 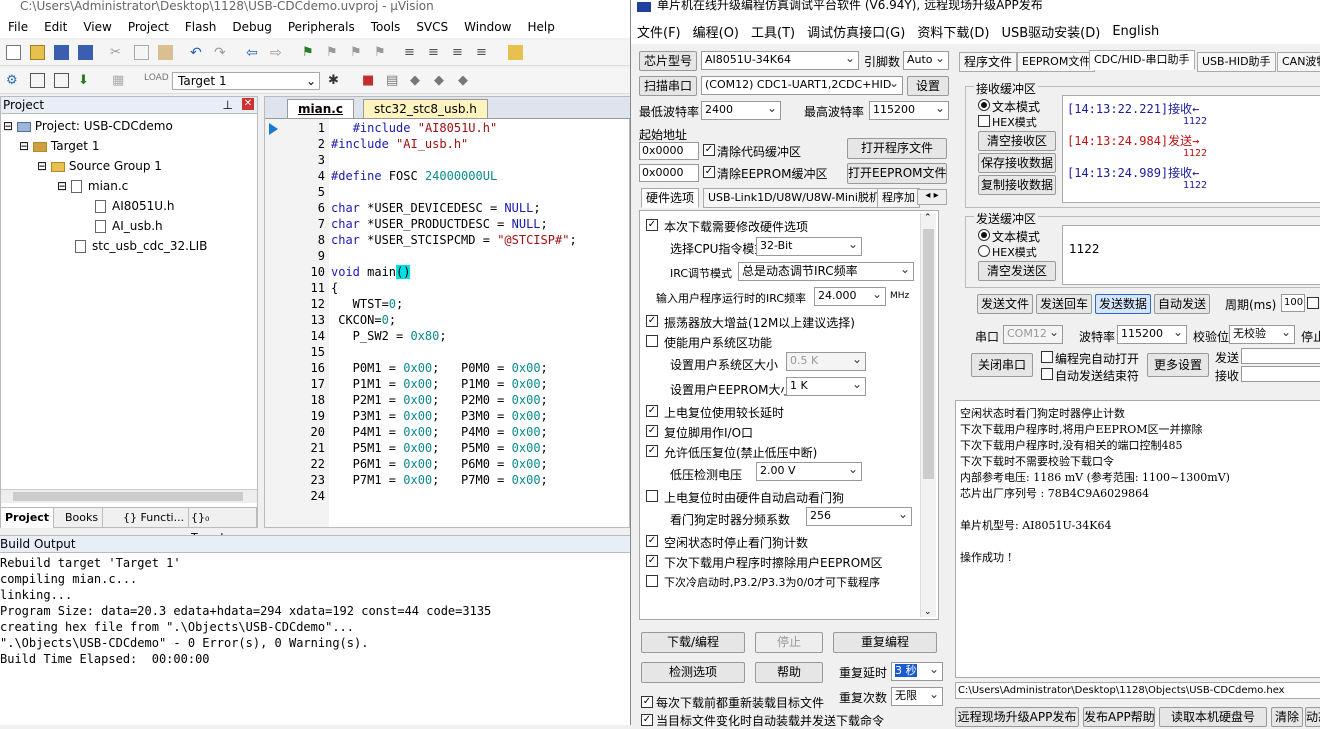 I want to click on menu-file: File, so click(x=18, y=27).